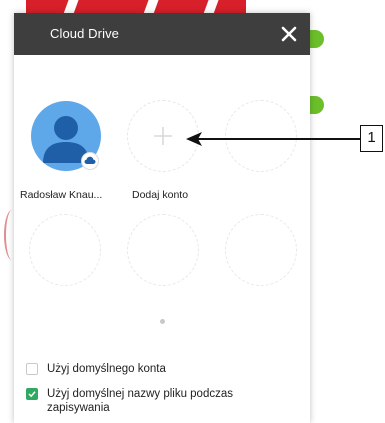 This screenshot has width=385, height=423. Describe the element at coordinates (371, 138) in the screenshot. I see `callout-number: 1` at that location.